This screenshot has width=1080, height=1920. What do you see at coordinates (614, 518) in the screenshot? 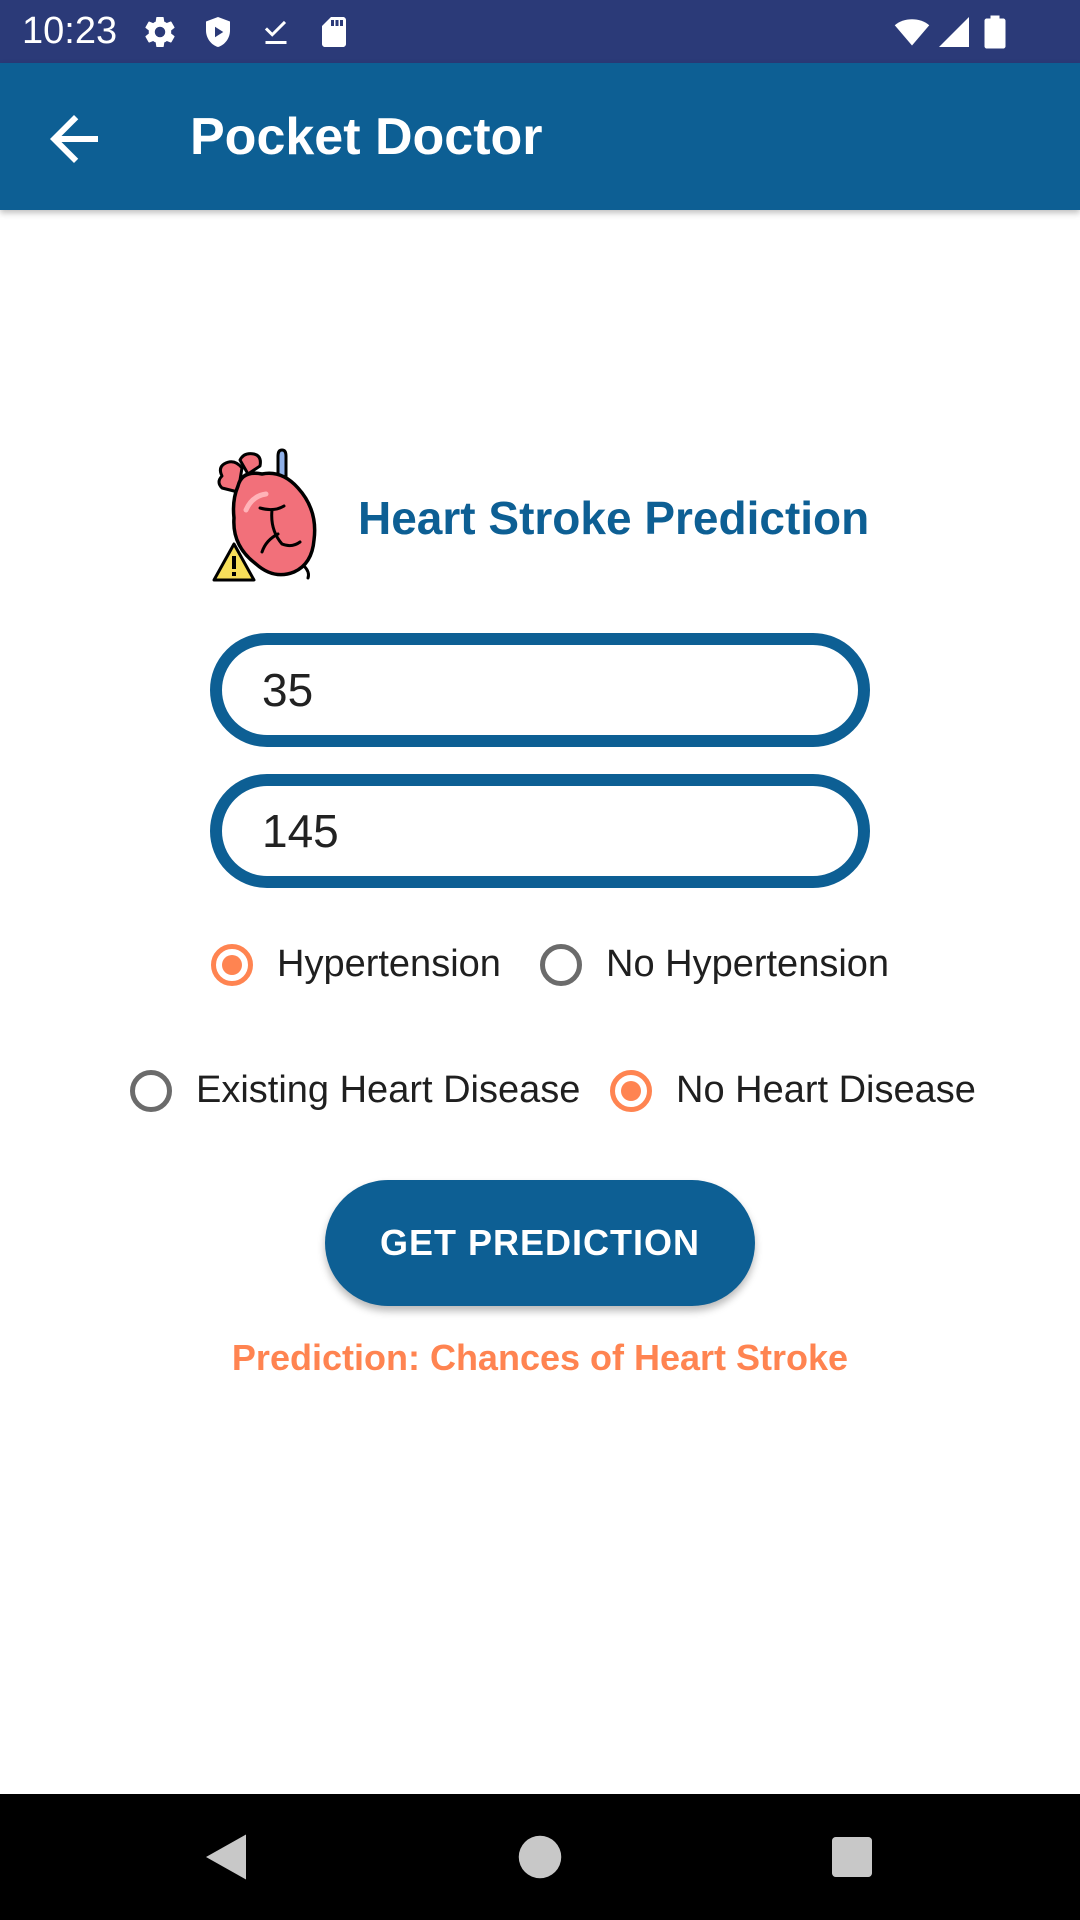
I see `page-title: Heart Stroke Prediction` at bounding box center [614, 518].